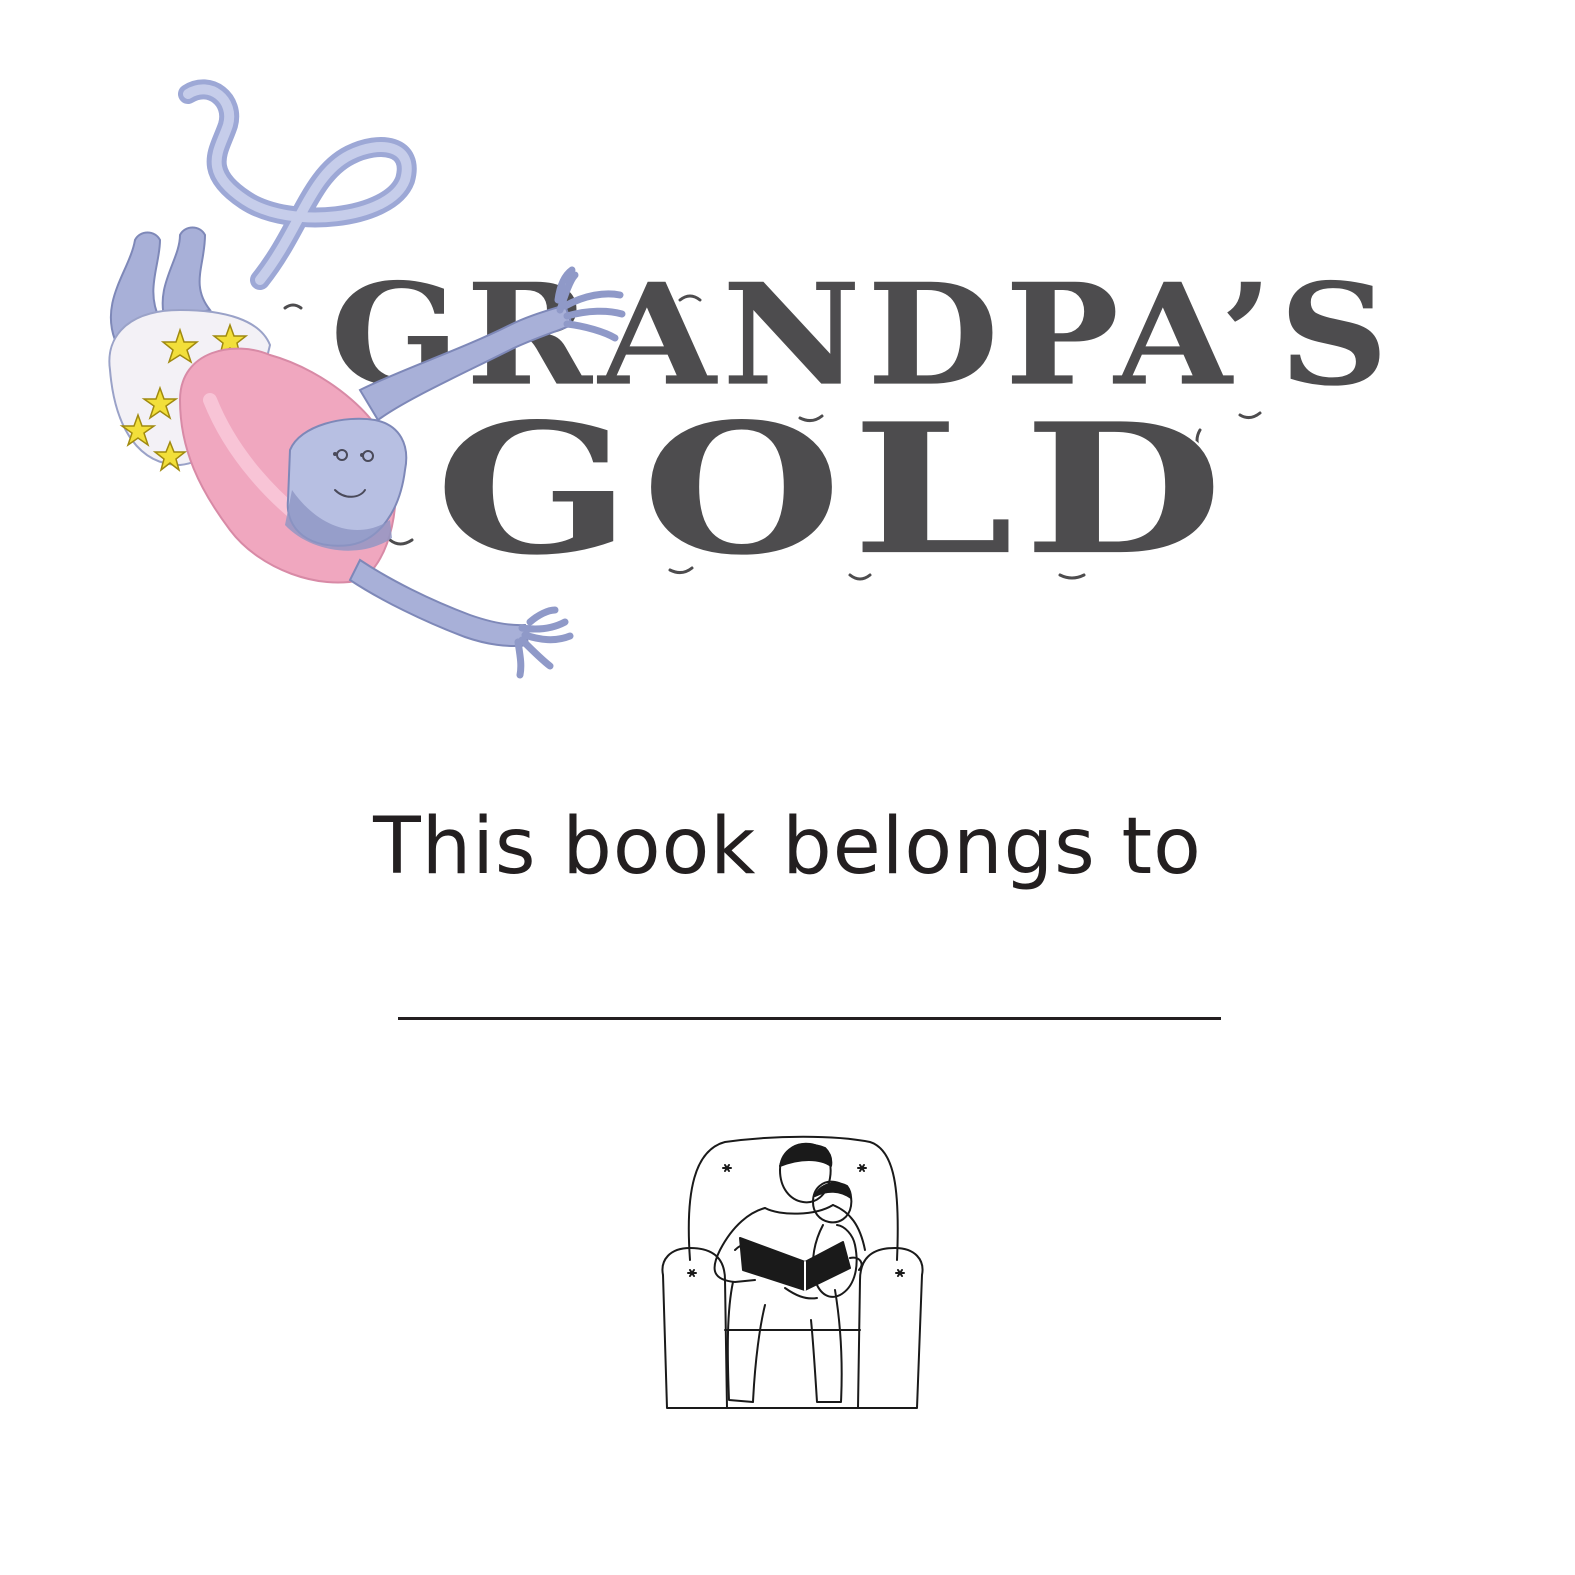  I want to click on flying-ghost-character-illustration, so click(367, 379).